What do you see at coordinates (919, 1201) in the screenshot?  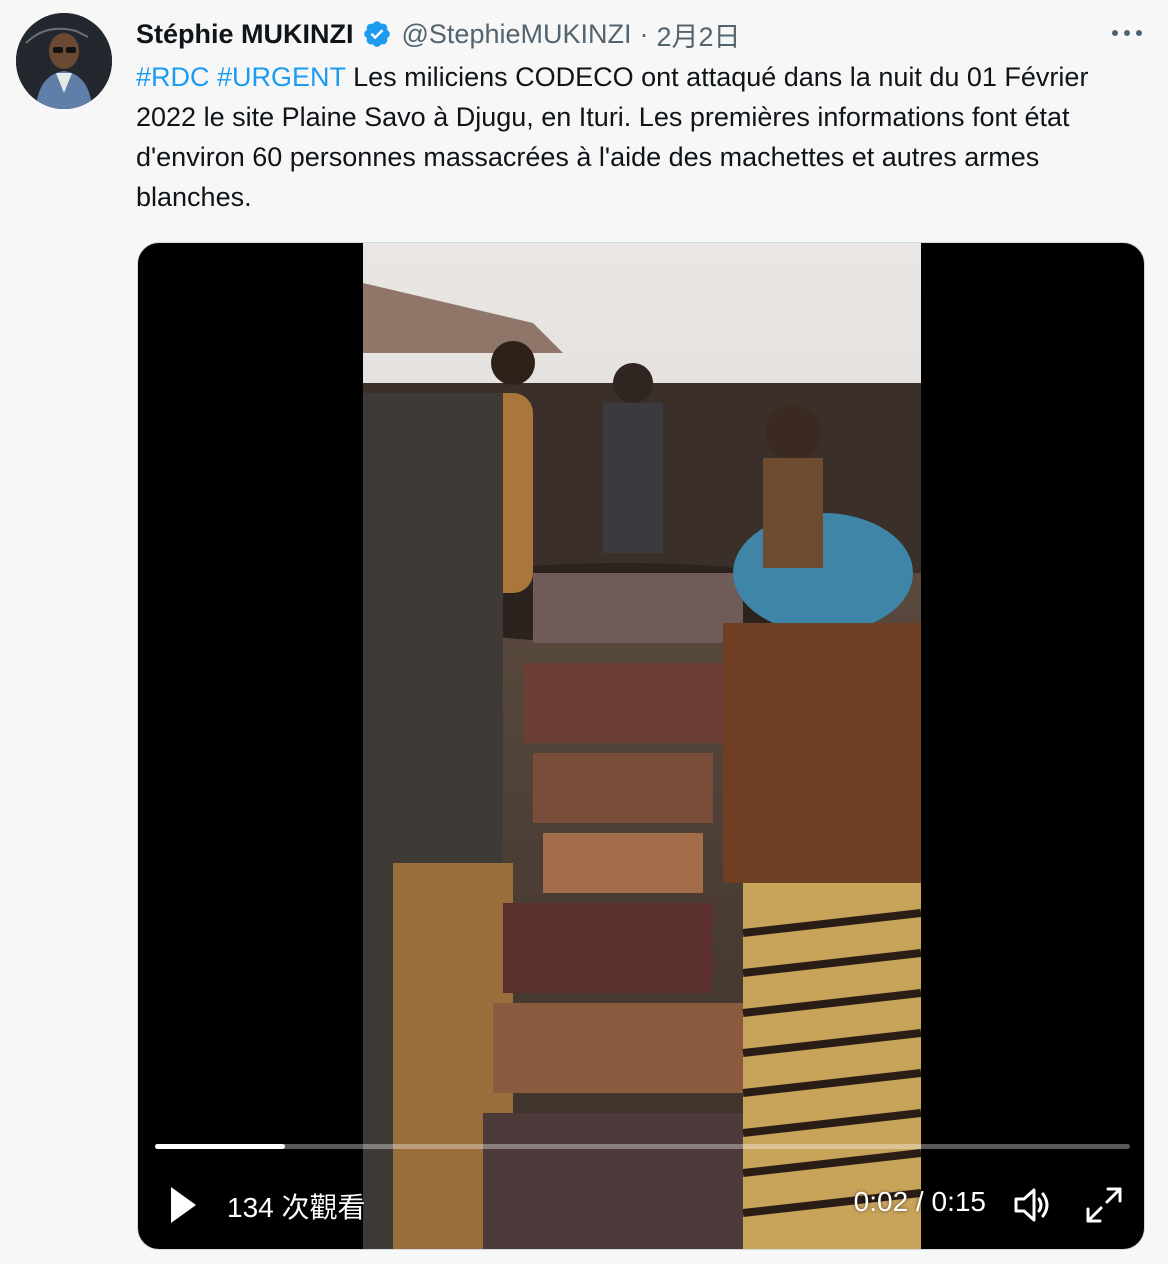 I see `video-time: 0:02 / 0:15` at bounding box center [919, 1201].